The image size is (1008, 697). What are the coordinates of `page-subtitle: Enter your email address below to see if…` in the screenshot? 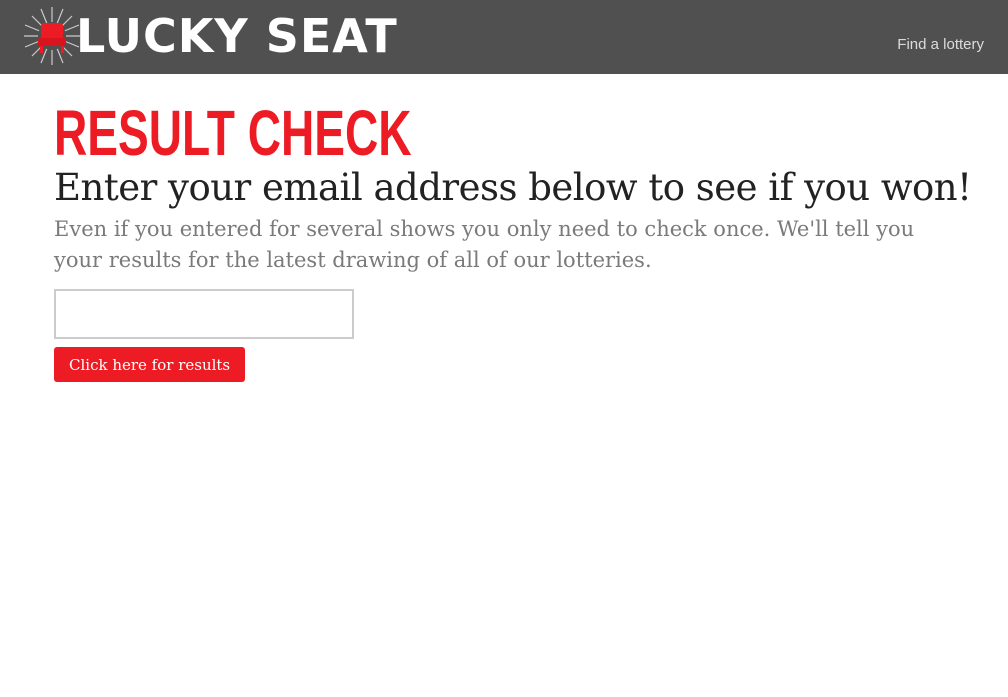 It's located at (513, 187).